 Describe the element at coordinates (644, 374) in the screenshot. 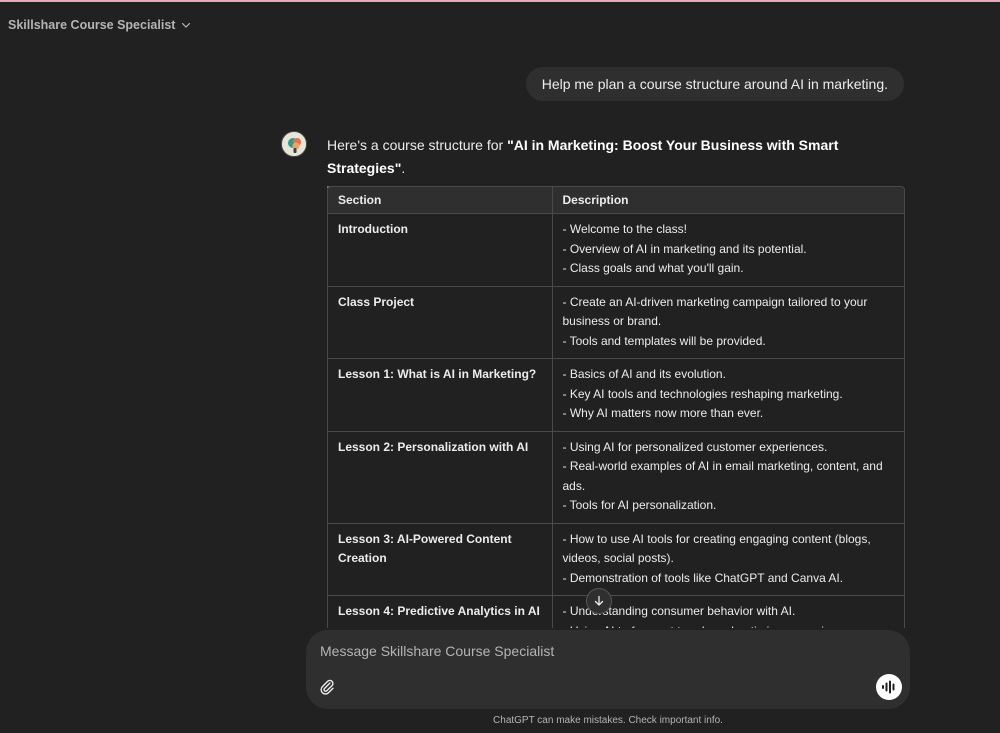

I see `description-line: - Basics of AI and its evolution.` at that location.